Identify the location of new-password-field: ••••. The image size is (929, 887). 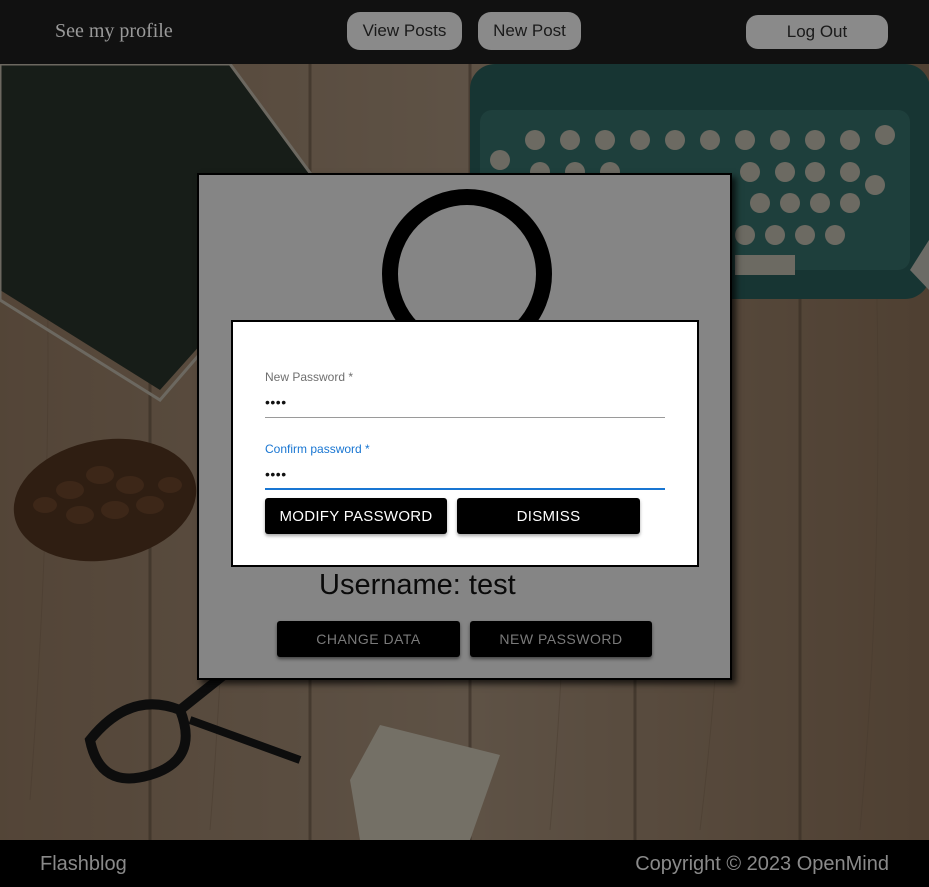
(276, 402).